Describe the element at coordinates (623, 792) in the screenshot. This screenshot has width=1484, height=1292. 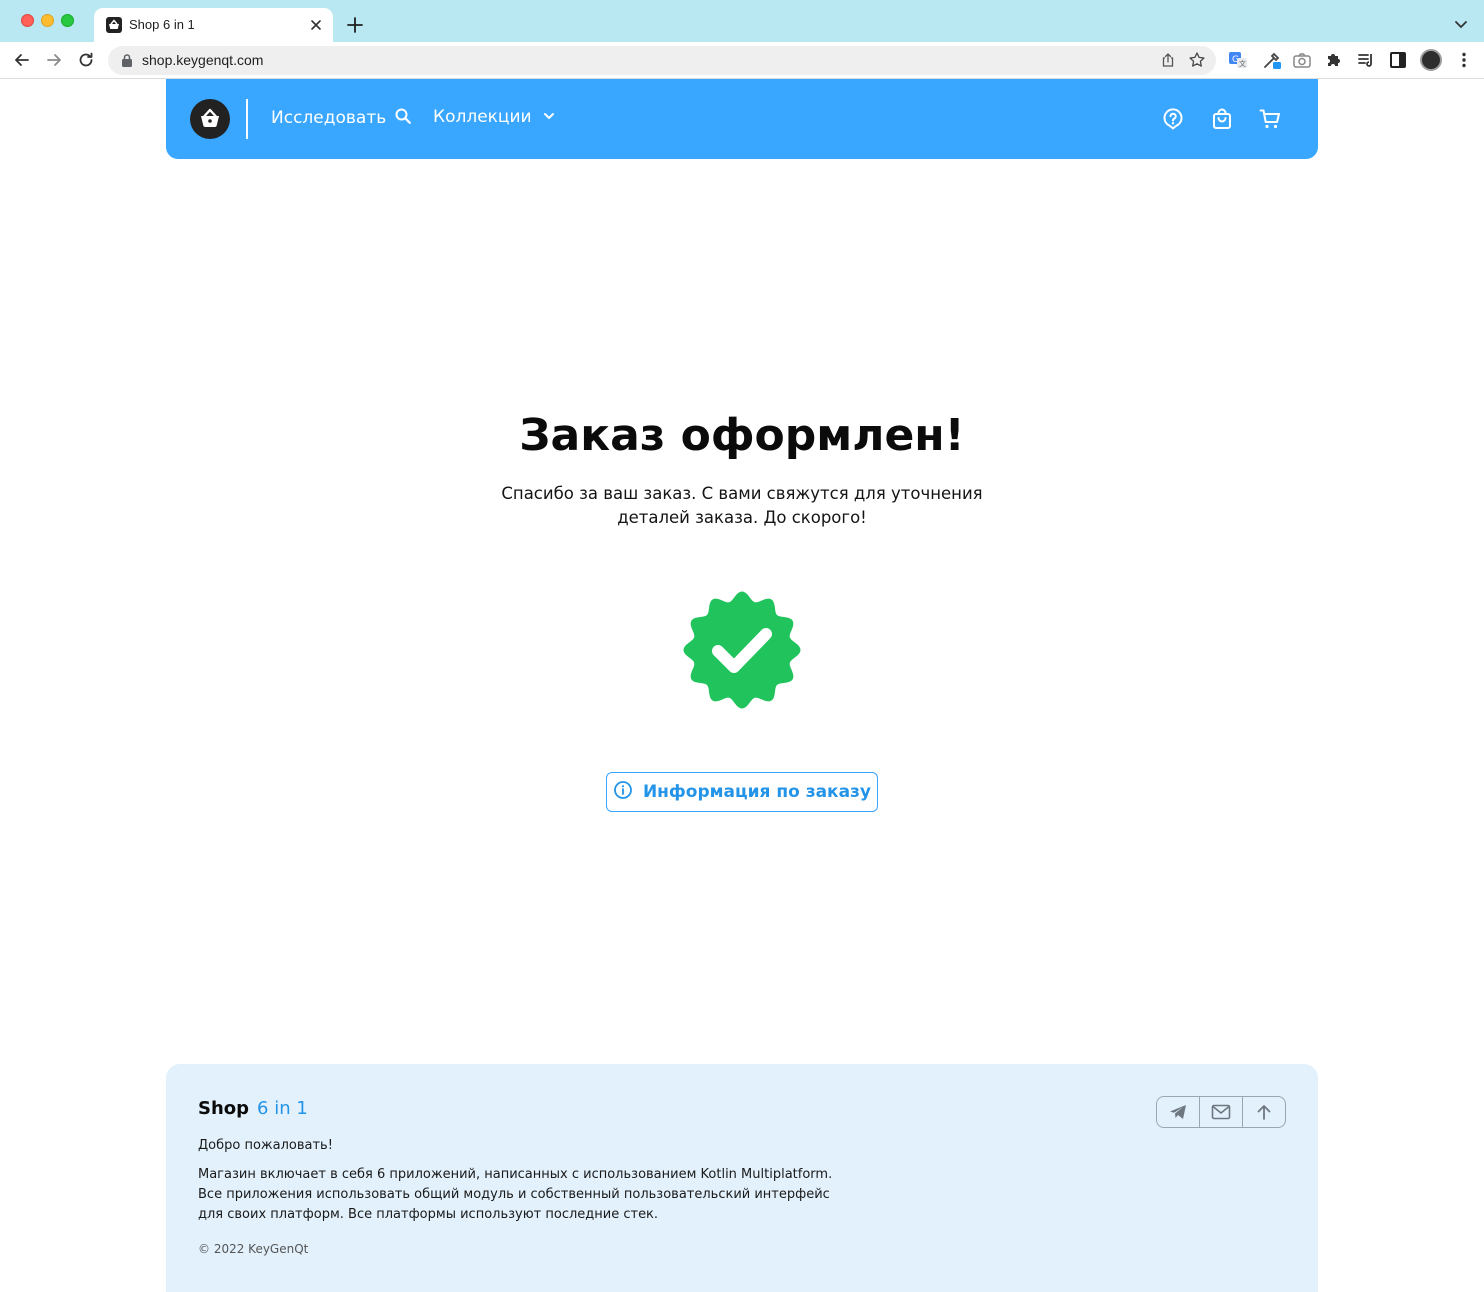
I see `info-icon` at that location.